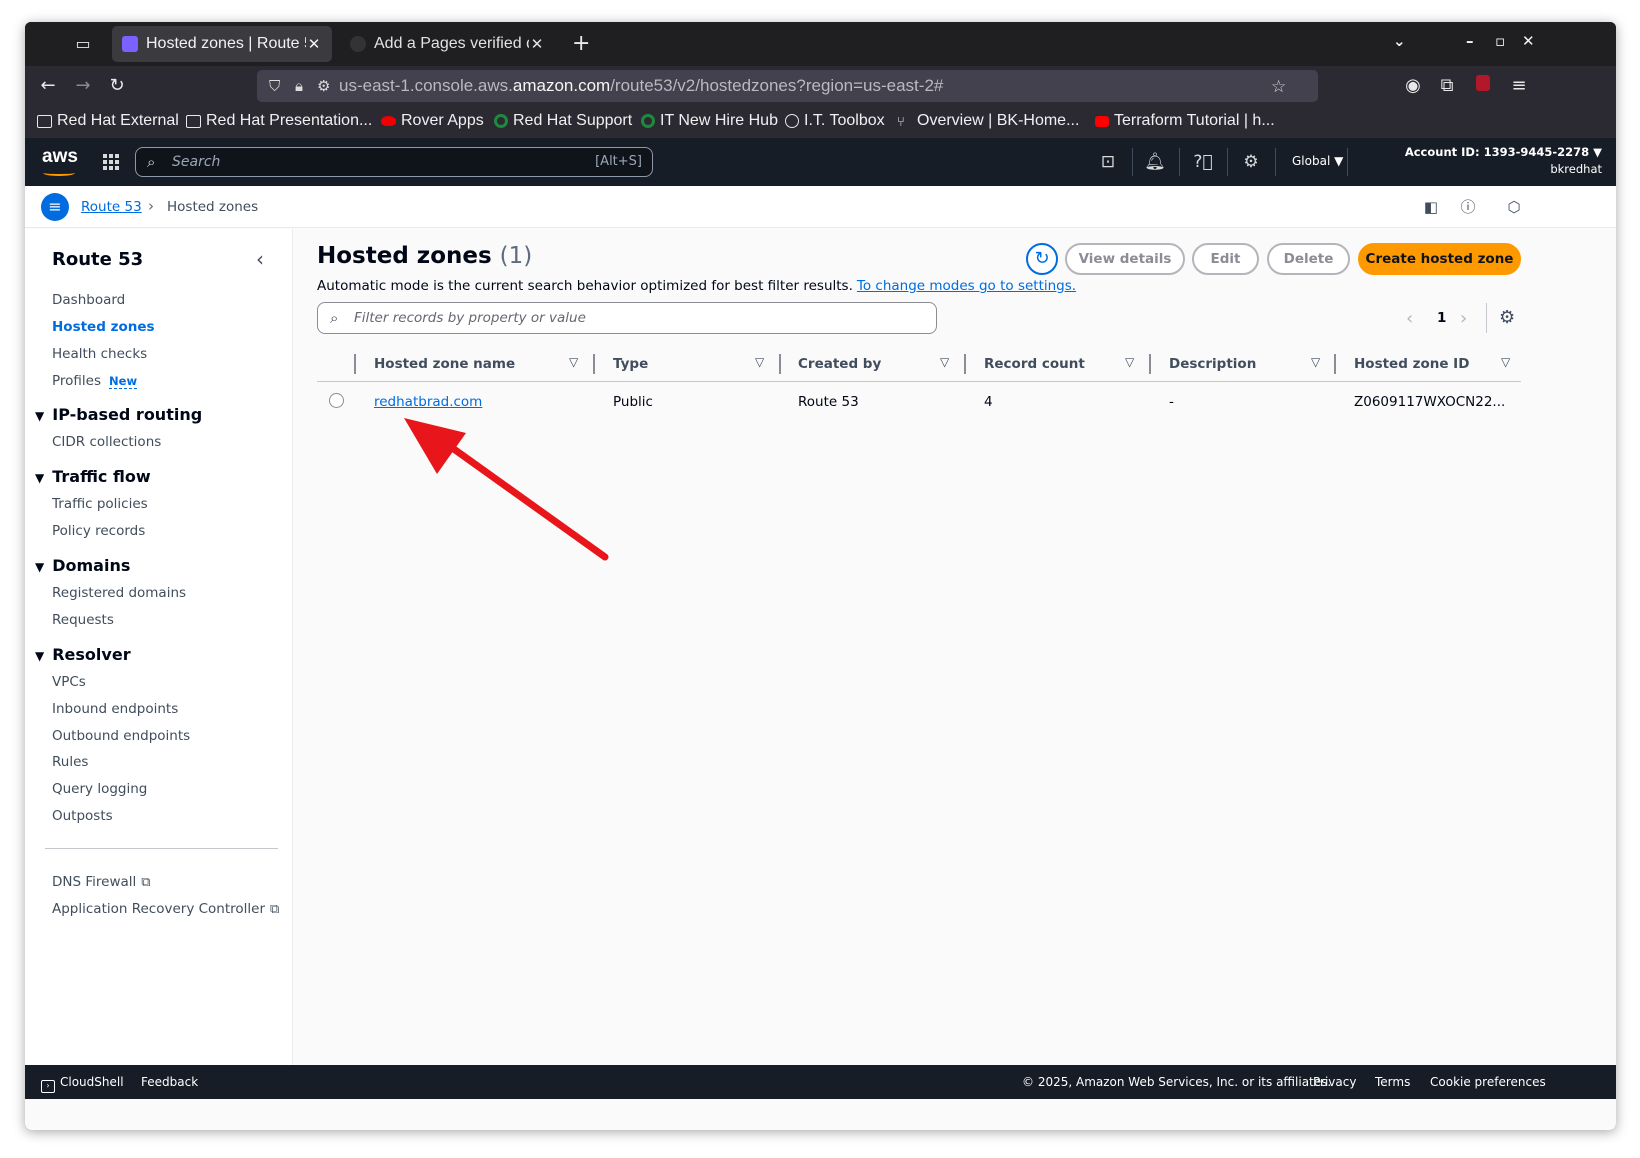  What do you see at coordinates (1447, 86) in the screenshot?
I see `extensions-icon: ⧉` at bounding box center [1447, 86].